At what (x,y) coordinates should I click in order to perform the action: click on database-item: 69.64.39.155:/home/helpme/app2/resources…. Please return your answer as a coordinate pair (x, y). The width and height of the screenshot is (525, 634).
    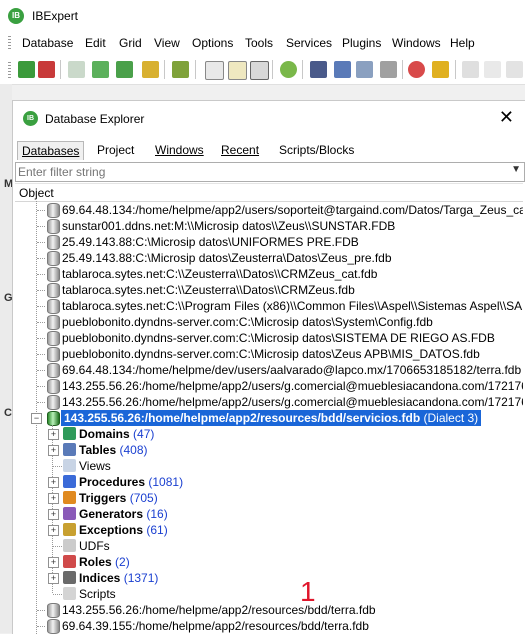
    Looking at the image, I should click on (269, 626).